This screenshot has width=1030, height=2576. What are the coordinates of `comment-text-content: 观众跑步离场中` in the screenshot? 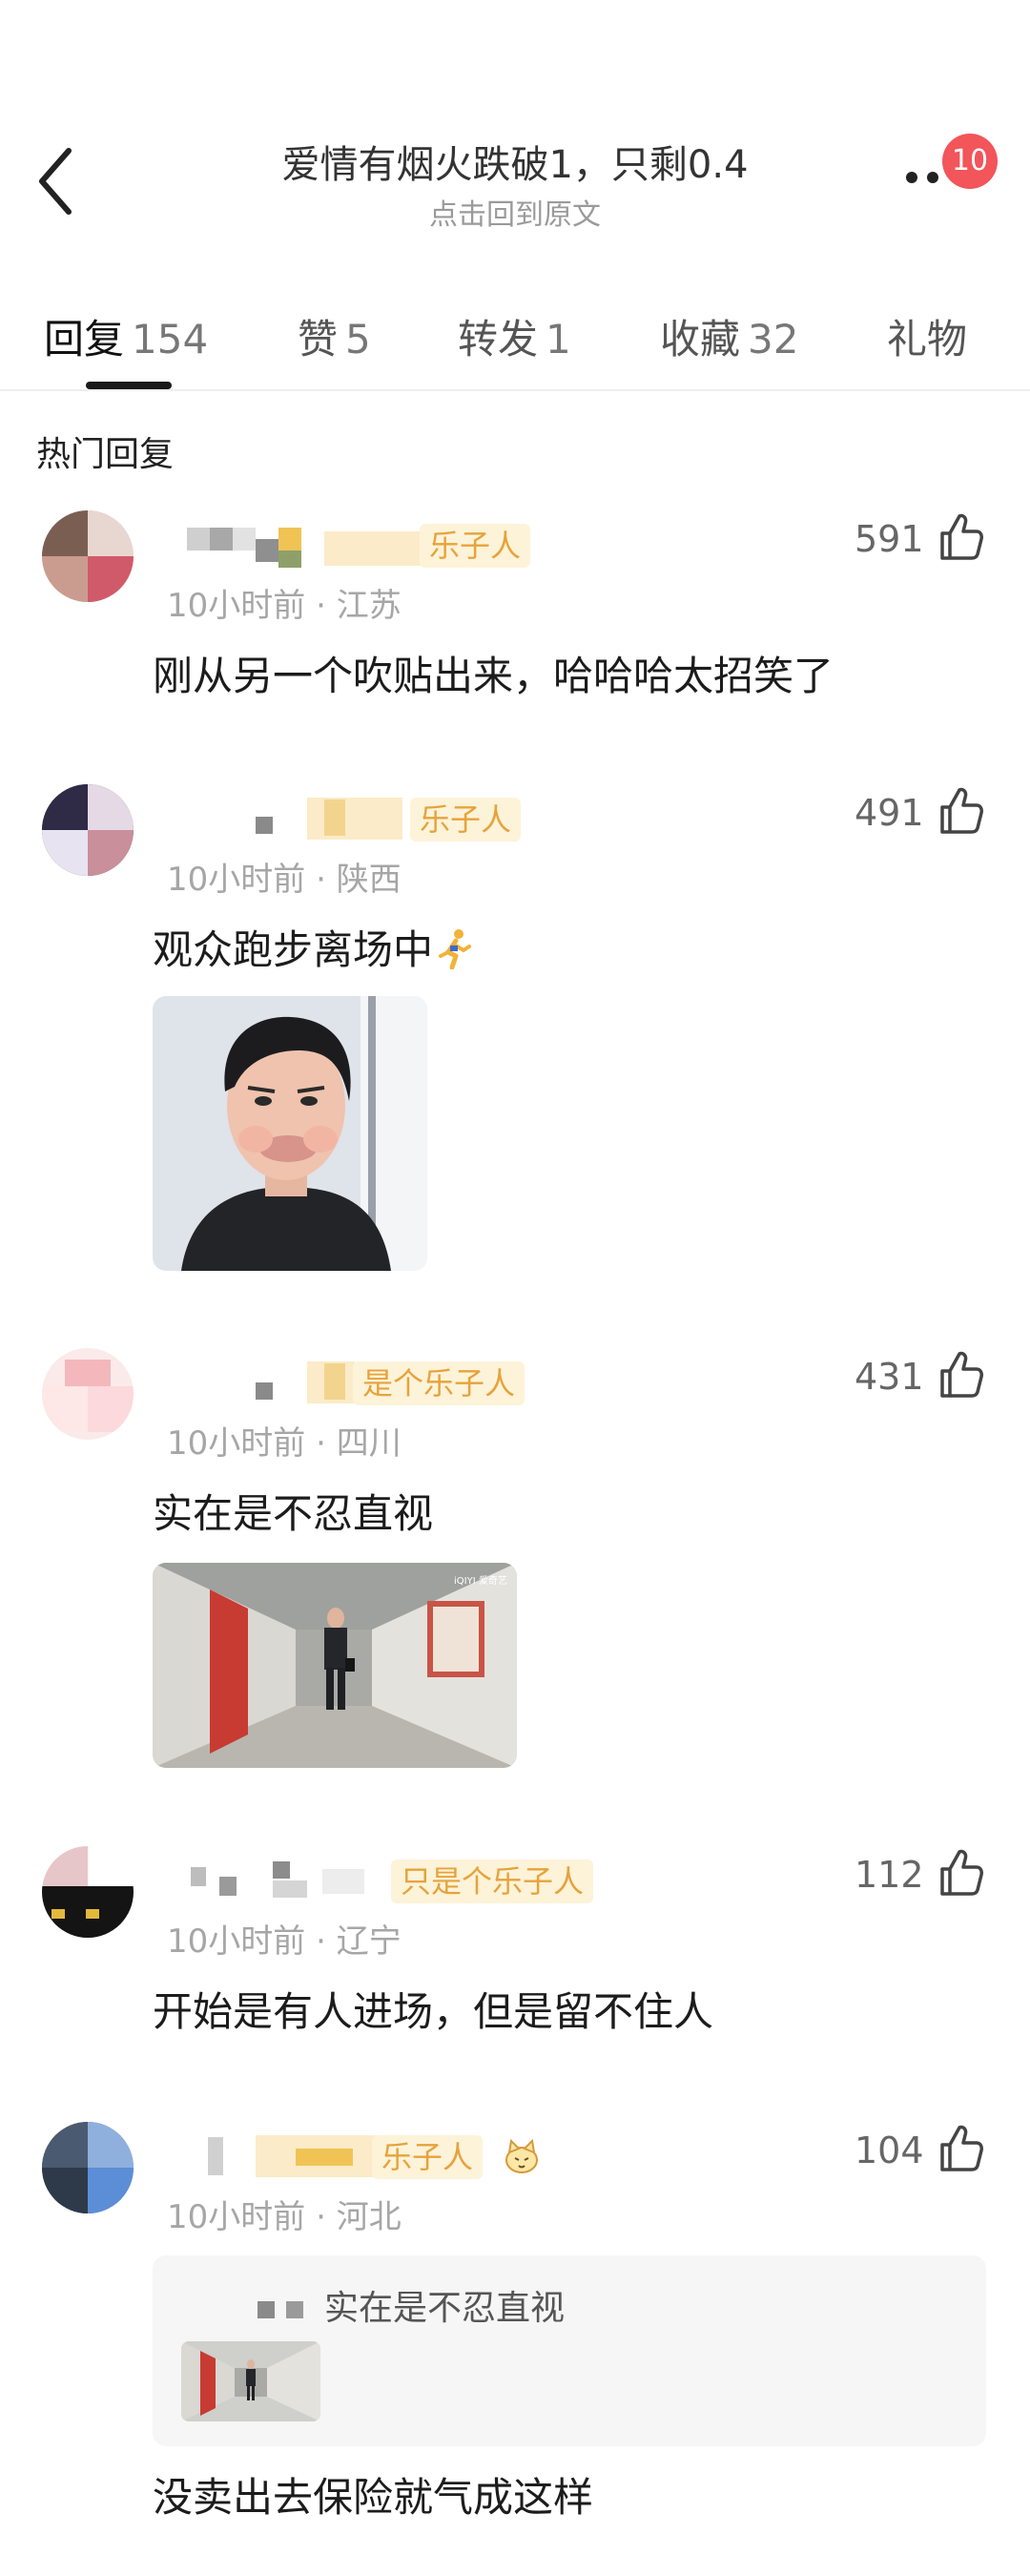 It's located at (293, 949).